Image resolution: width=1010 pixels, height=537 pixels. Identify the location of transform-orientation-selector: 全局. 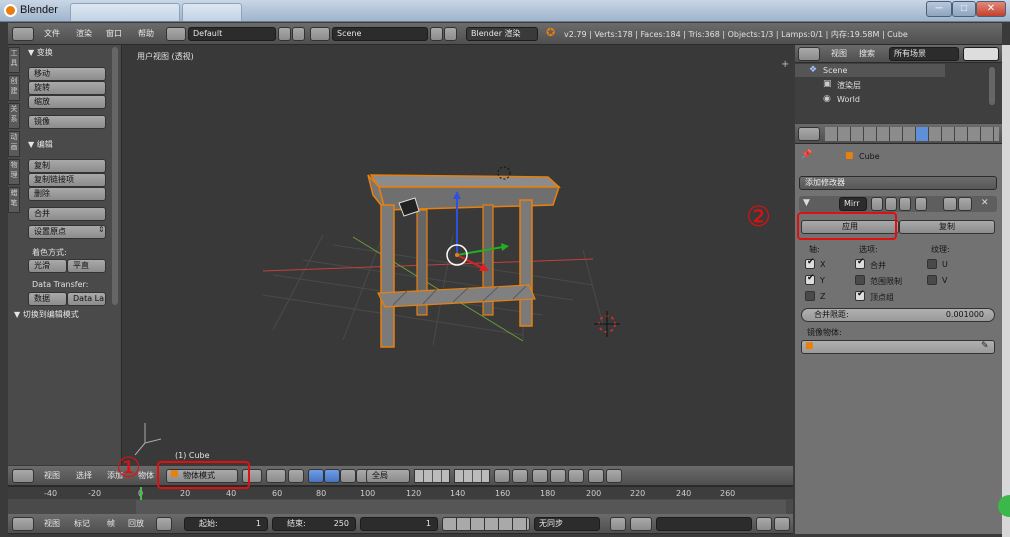
(388, 476).